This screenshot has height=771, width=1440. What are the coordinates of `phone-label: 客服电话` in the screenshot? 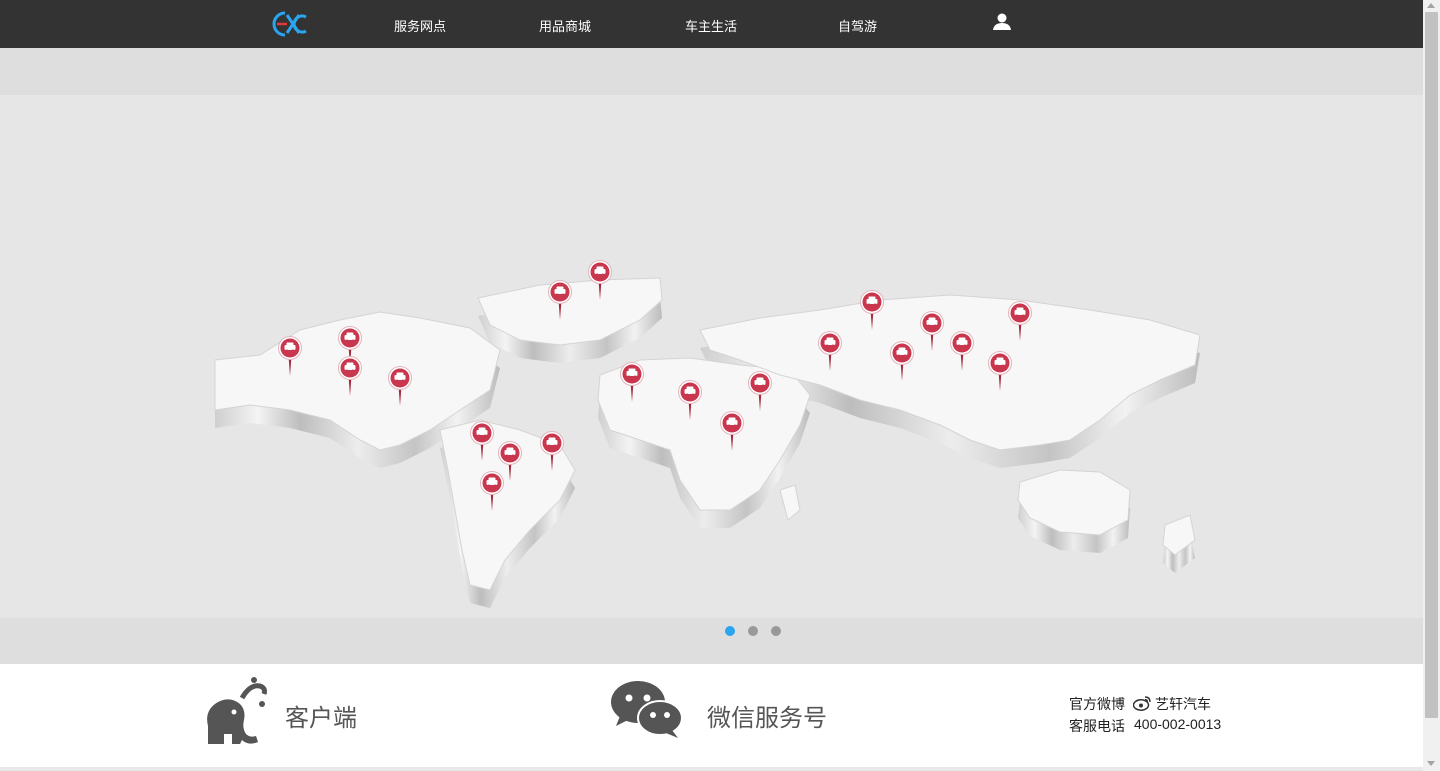 It's located at (1097, 726).